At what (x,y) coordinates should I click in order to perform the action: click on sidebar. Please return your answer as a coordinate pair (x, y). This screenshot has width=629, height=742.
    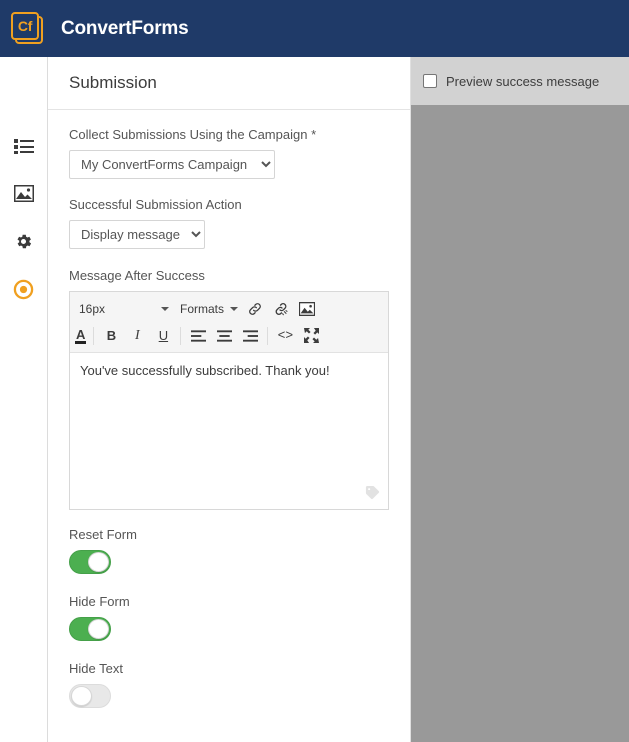
    Looking at the image, I should click on (24, 399).